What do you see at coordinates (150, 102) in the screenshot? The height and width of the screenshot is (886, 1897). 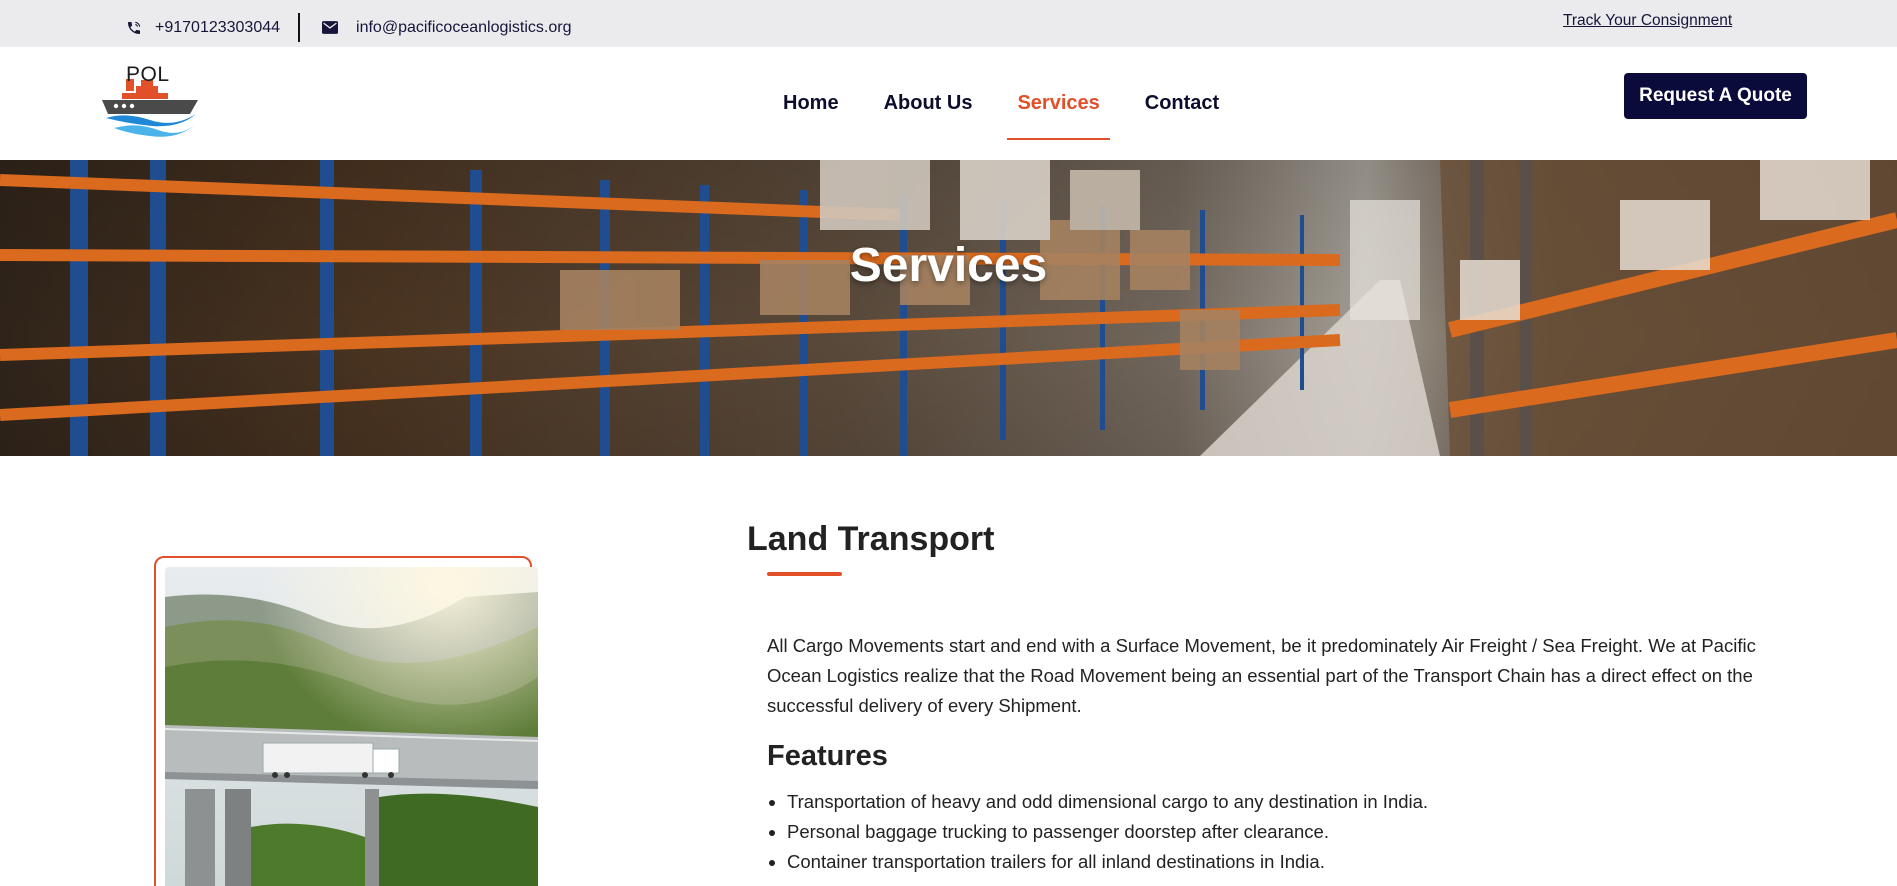 I see `logo: POL` at bounding box center [150, 102].